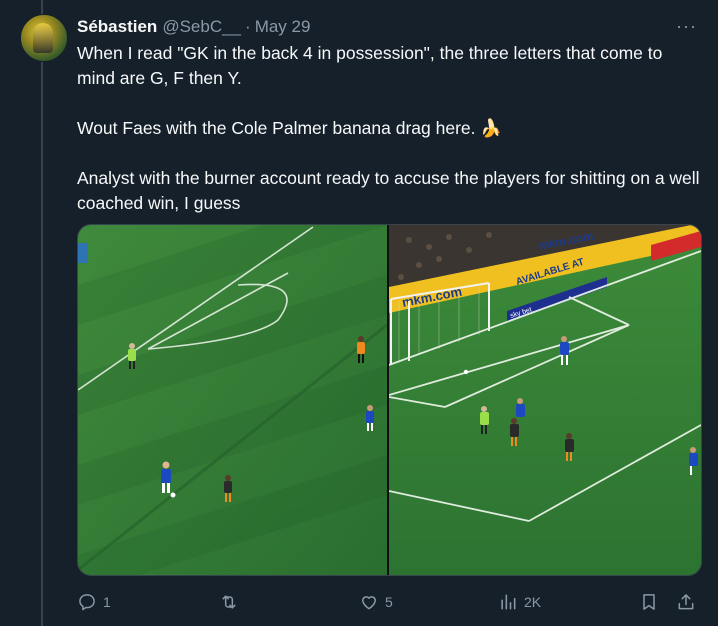  Describe the element at coordinates (387, 27) in the screenshot. I see `tweet-header: Sébastien @SebC__ · May 29 ···` at that location.